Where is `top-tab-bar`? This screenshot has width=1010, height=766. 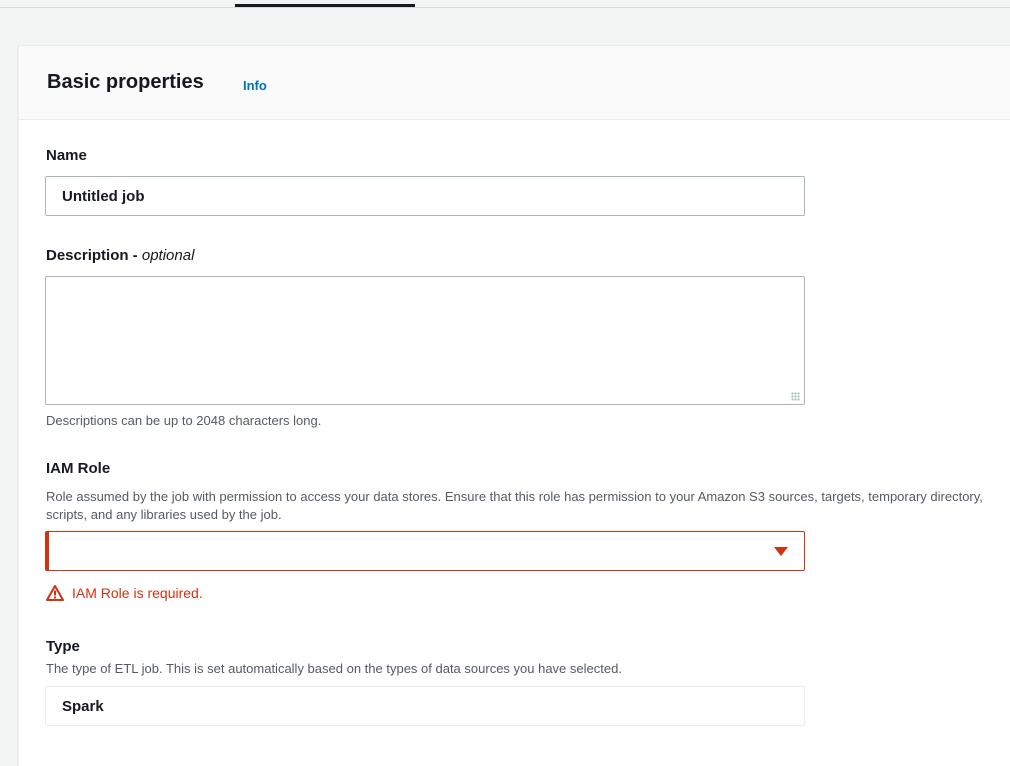 top-tab-bar is located at coordinates (505, 4).